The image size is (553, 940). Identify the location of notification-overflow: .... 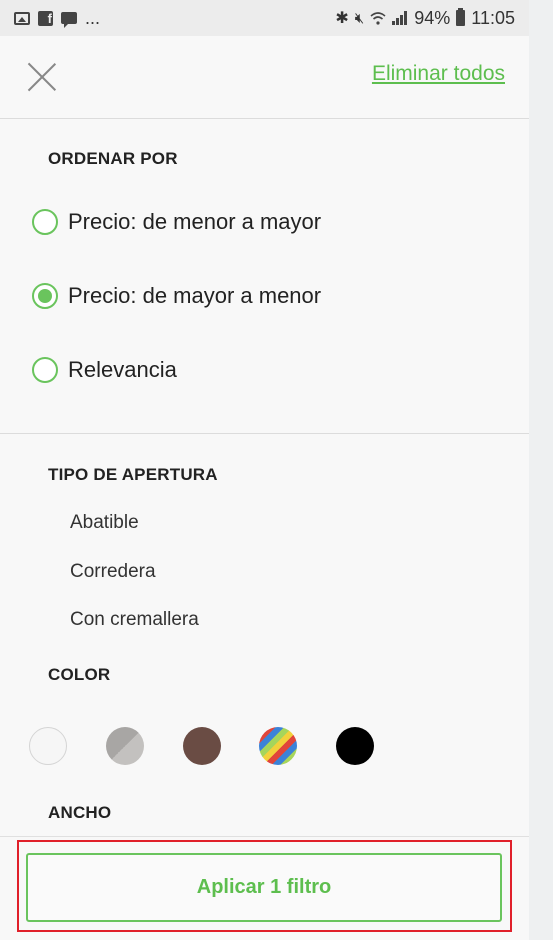
(93, 17).